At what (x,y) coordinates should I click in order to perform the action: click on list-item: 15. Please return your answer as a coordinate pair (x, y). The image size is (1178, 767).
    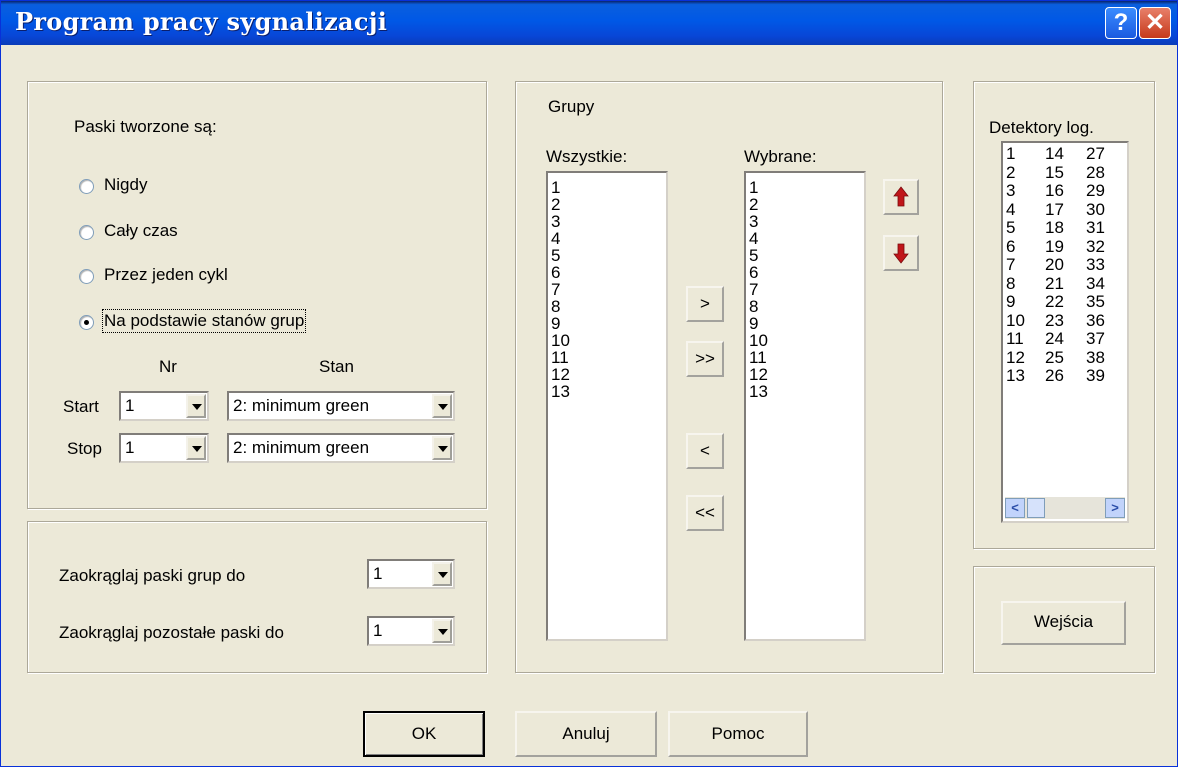
    Looking at the image, I should click on (1054, 173).